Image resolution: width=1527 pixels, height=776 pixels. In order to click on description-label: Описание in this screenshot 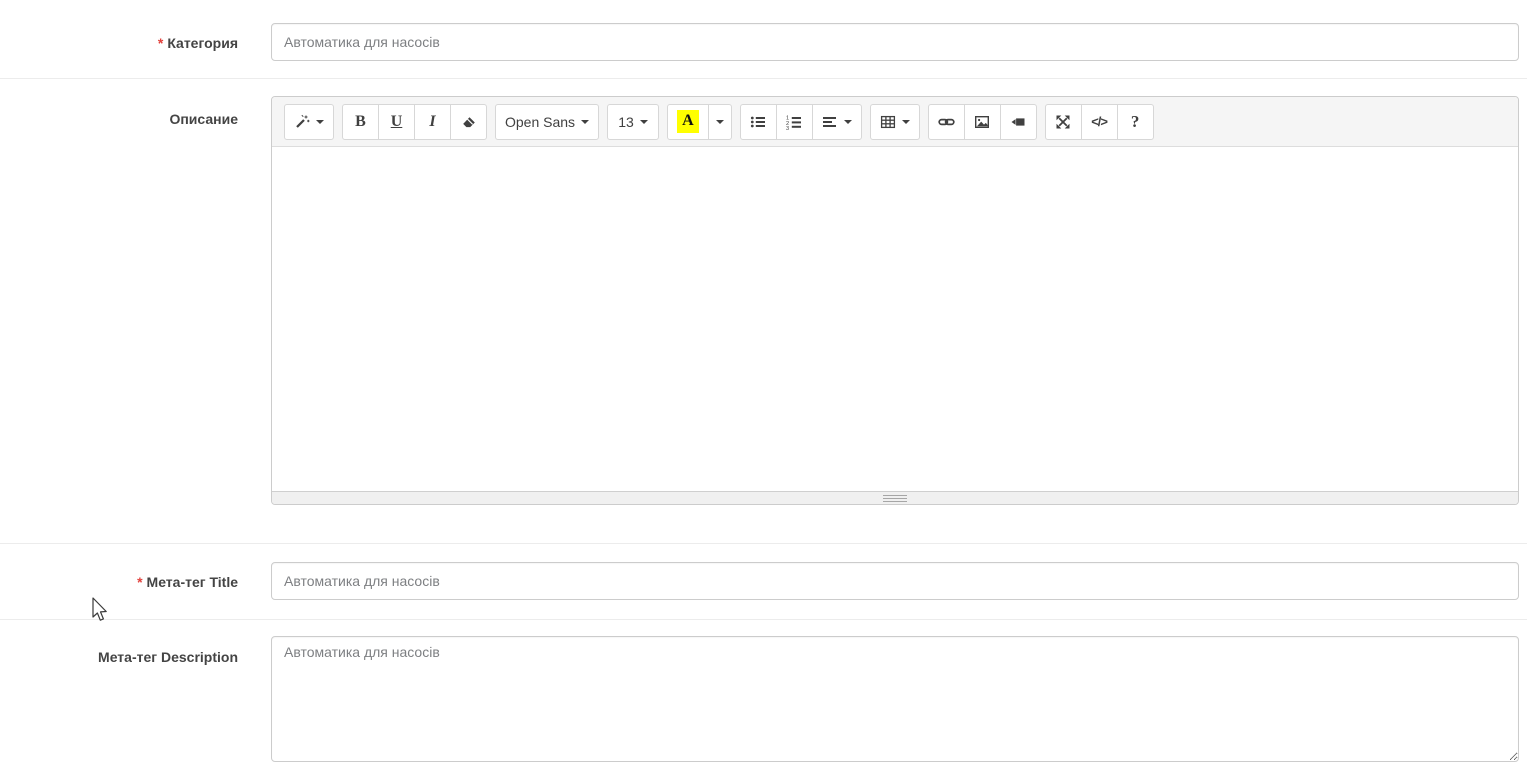, I will do `click(119, 119)`.